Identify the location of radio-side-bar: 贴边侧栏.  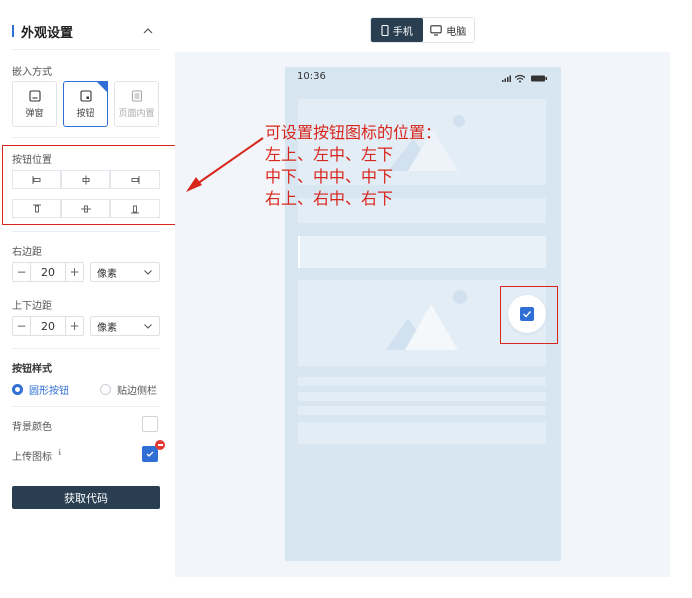
(128, 389).